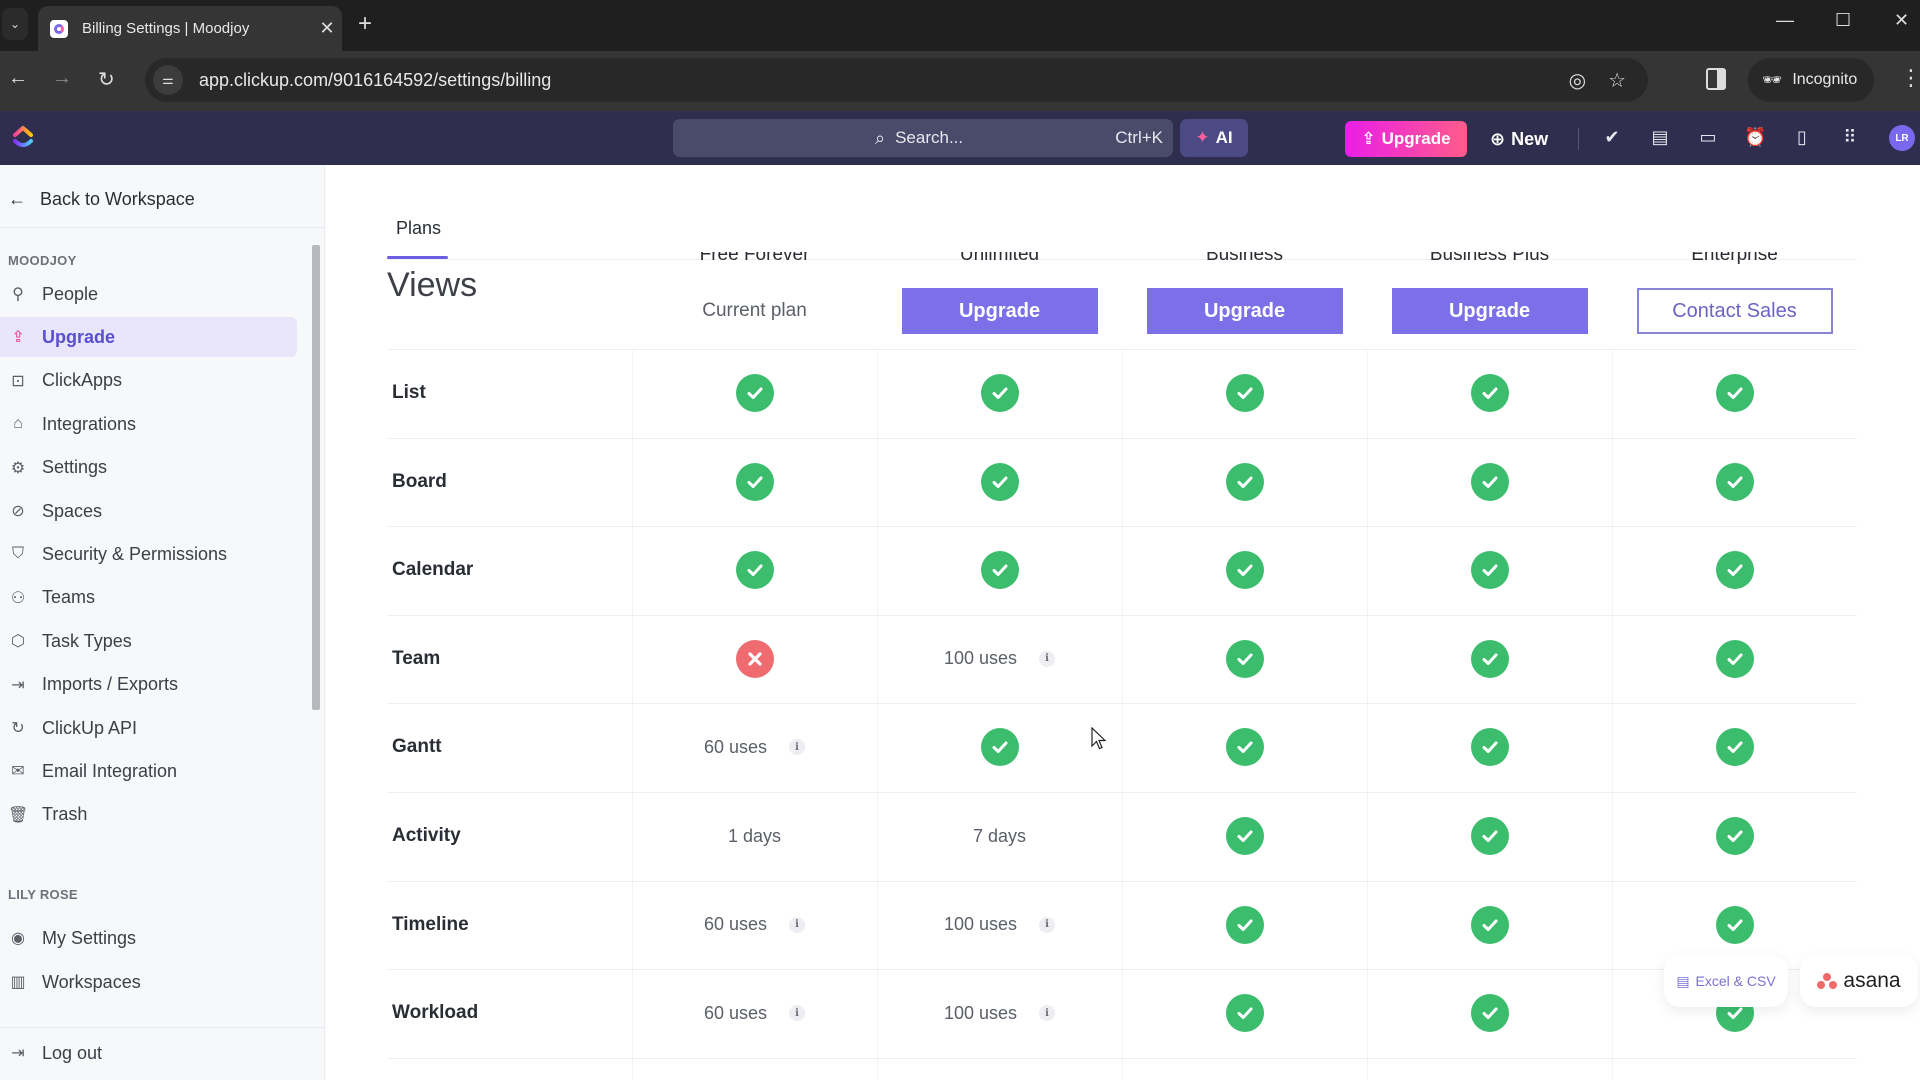 This screenshot has height=1080, width=1920. Describe the element at coordinates (148, 598) in the screenshot. I see `sidebar-item-teams: ⚇ Teams` at that location.